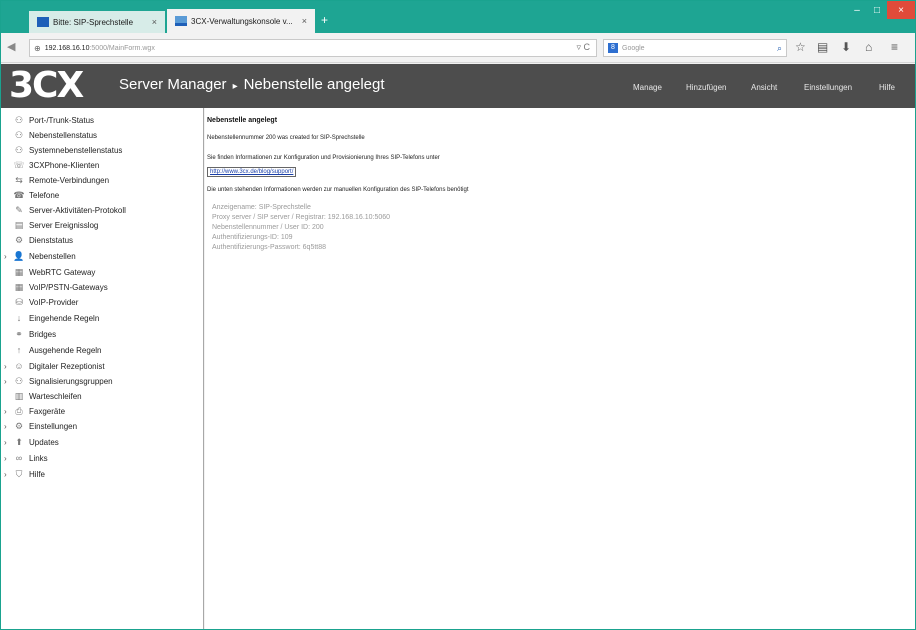  Describe the element at coordinates (31, 442) in the screenshot. I see `sidebar-item-updates: › ⬆ Updates` at that location.